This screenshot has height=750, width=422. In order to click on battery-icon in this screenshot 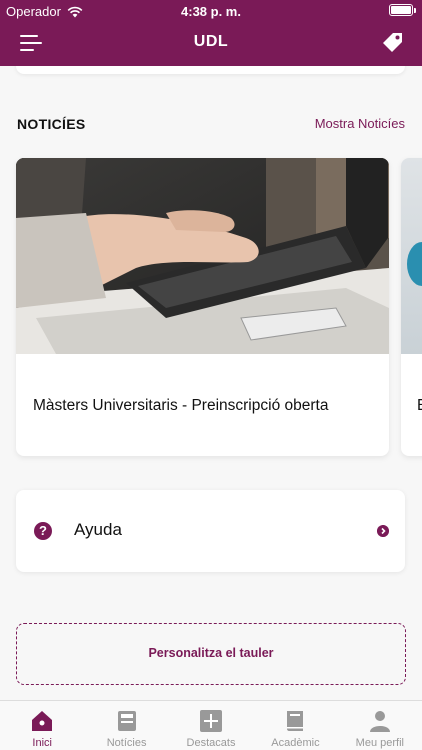, I will do `click(401, 10)`.